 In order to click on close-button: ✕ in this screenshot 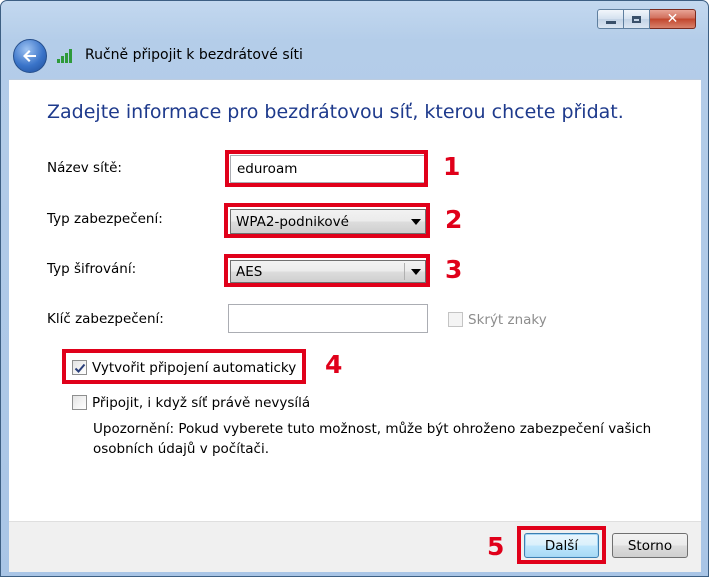, I will do `click(673, 19)`.